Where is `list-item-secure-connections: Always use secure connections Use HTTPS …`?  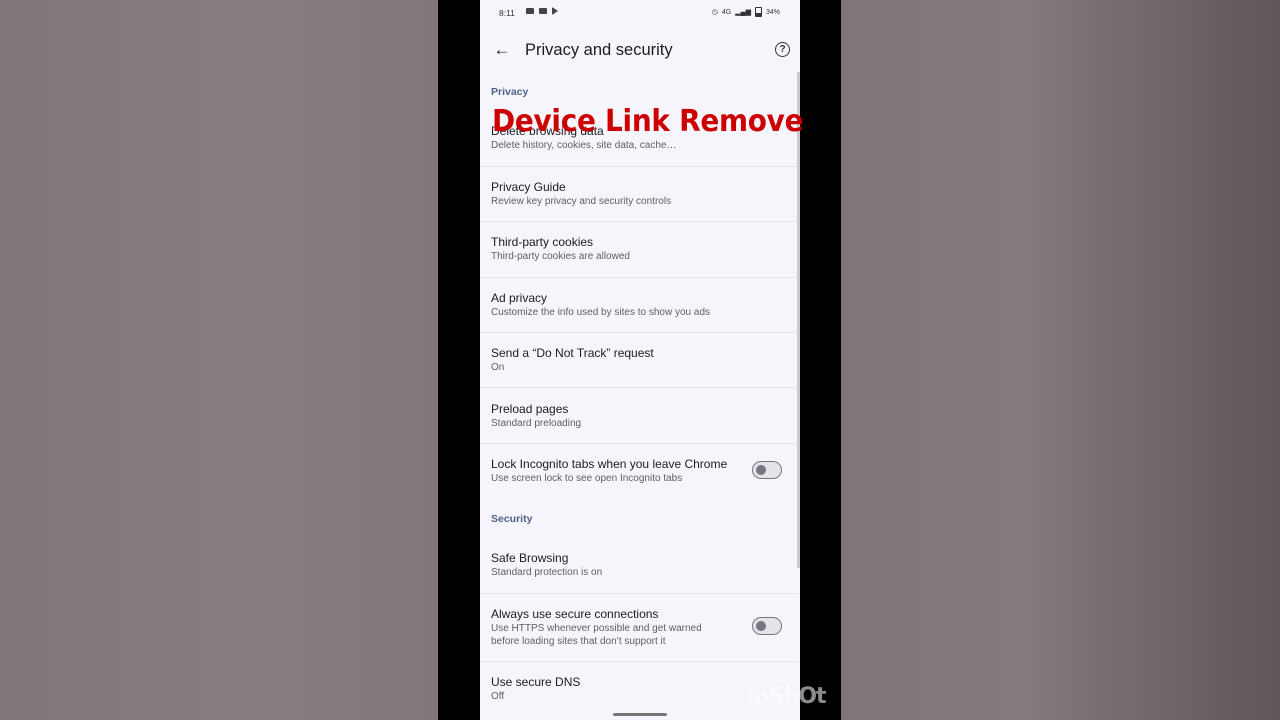
list-item-secure-connections: Always use secure connections Use HTTPS … is located at coordinates (639, 632).